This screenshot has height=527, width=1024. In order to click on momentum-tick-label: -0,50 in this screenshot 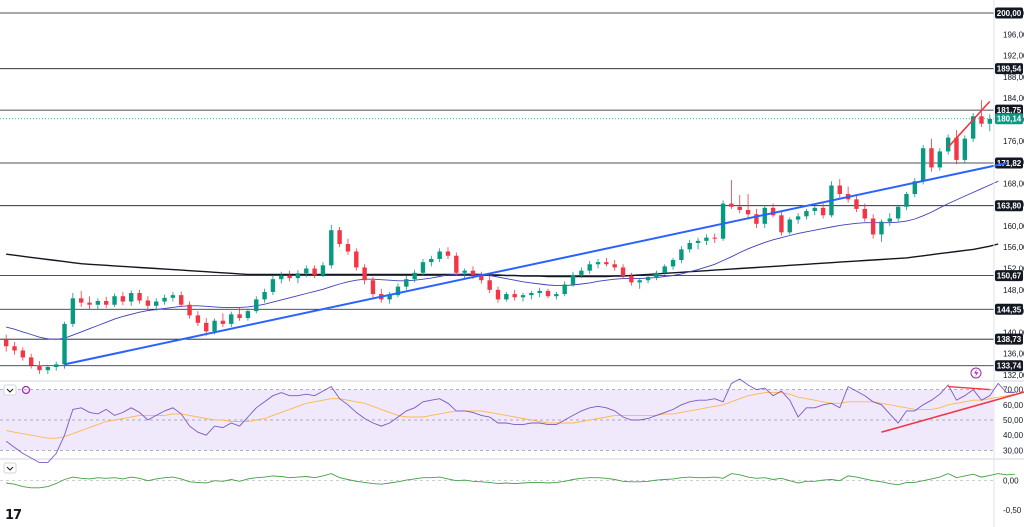, I will do `click(1012, 510)`.